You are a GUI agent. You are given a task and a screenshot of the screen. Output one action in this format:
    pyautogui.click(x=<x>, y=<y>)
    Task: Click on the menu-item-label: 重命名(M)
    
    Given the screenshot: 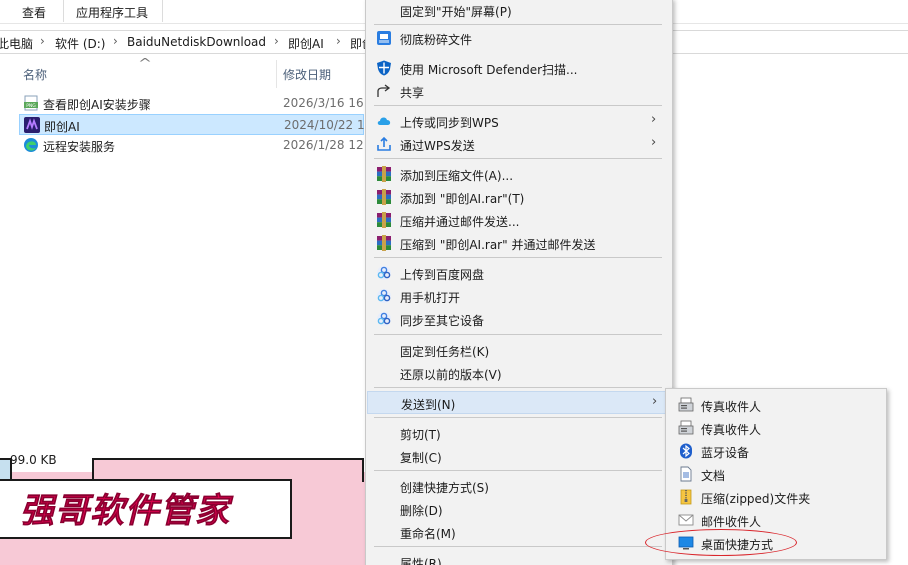 What is the action you would take?
    pyautogui.click(x=428, y=534)
    